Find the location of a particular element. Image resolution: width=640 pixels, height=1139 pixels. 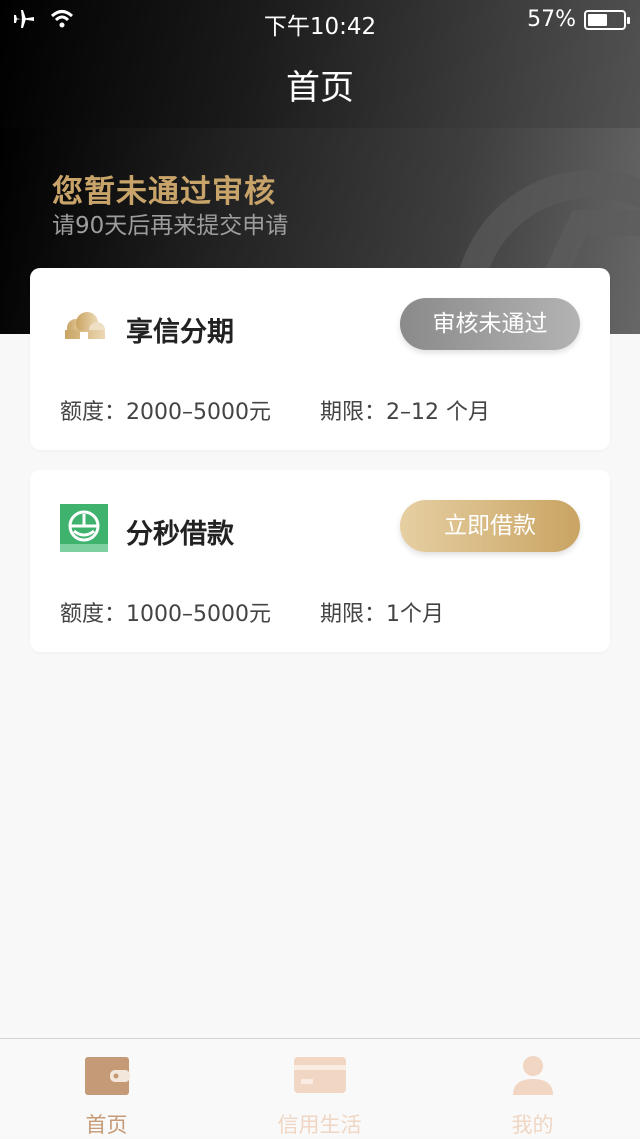

notice-subtitle: 请90天后再来提交申请 is located at coordinates (170, 226).